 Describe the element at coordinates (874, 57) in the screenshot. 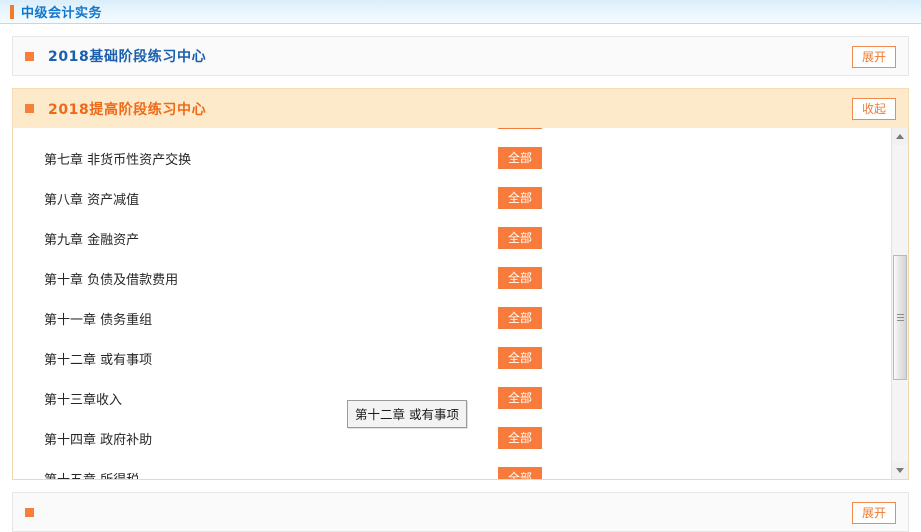

I see `expand-button-basic-2018: 展开` at that location.